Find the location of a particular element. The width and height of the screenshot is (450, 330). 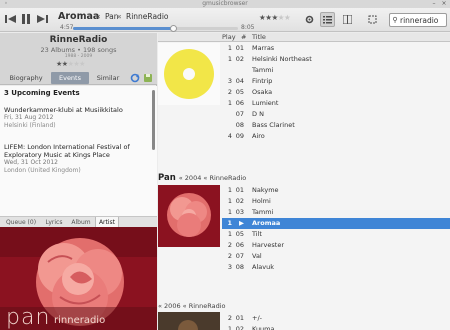

album-group-header: Pan « 2004 « RinneRadio is located at coordinates (304, 178).